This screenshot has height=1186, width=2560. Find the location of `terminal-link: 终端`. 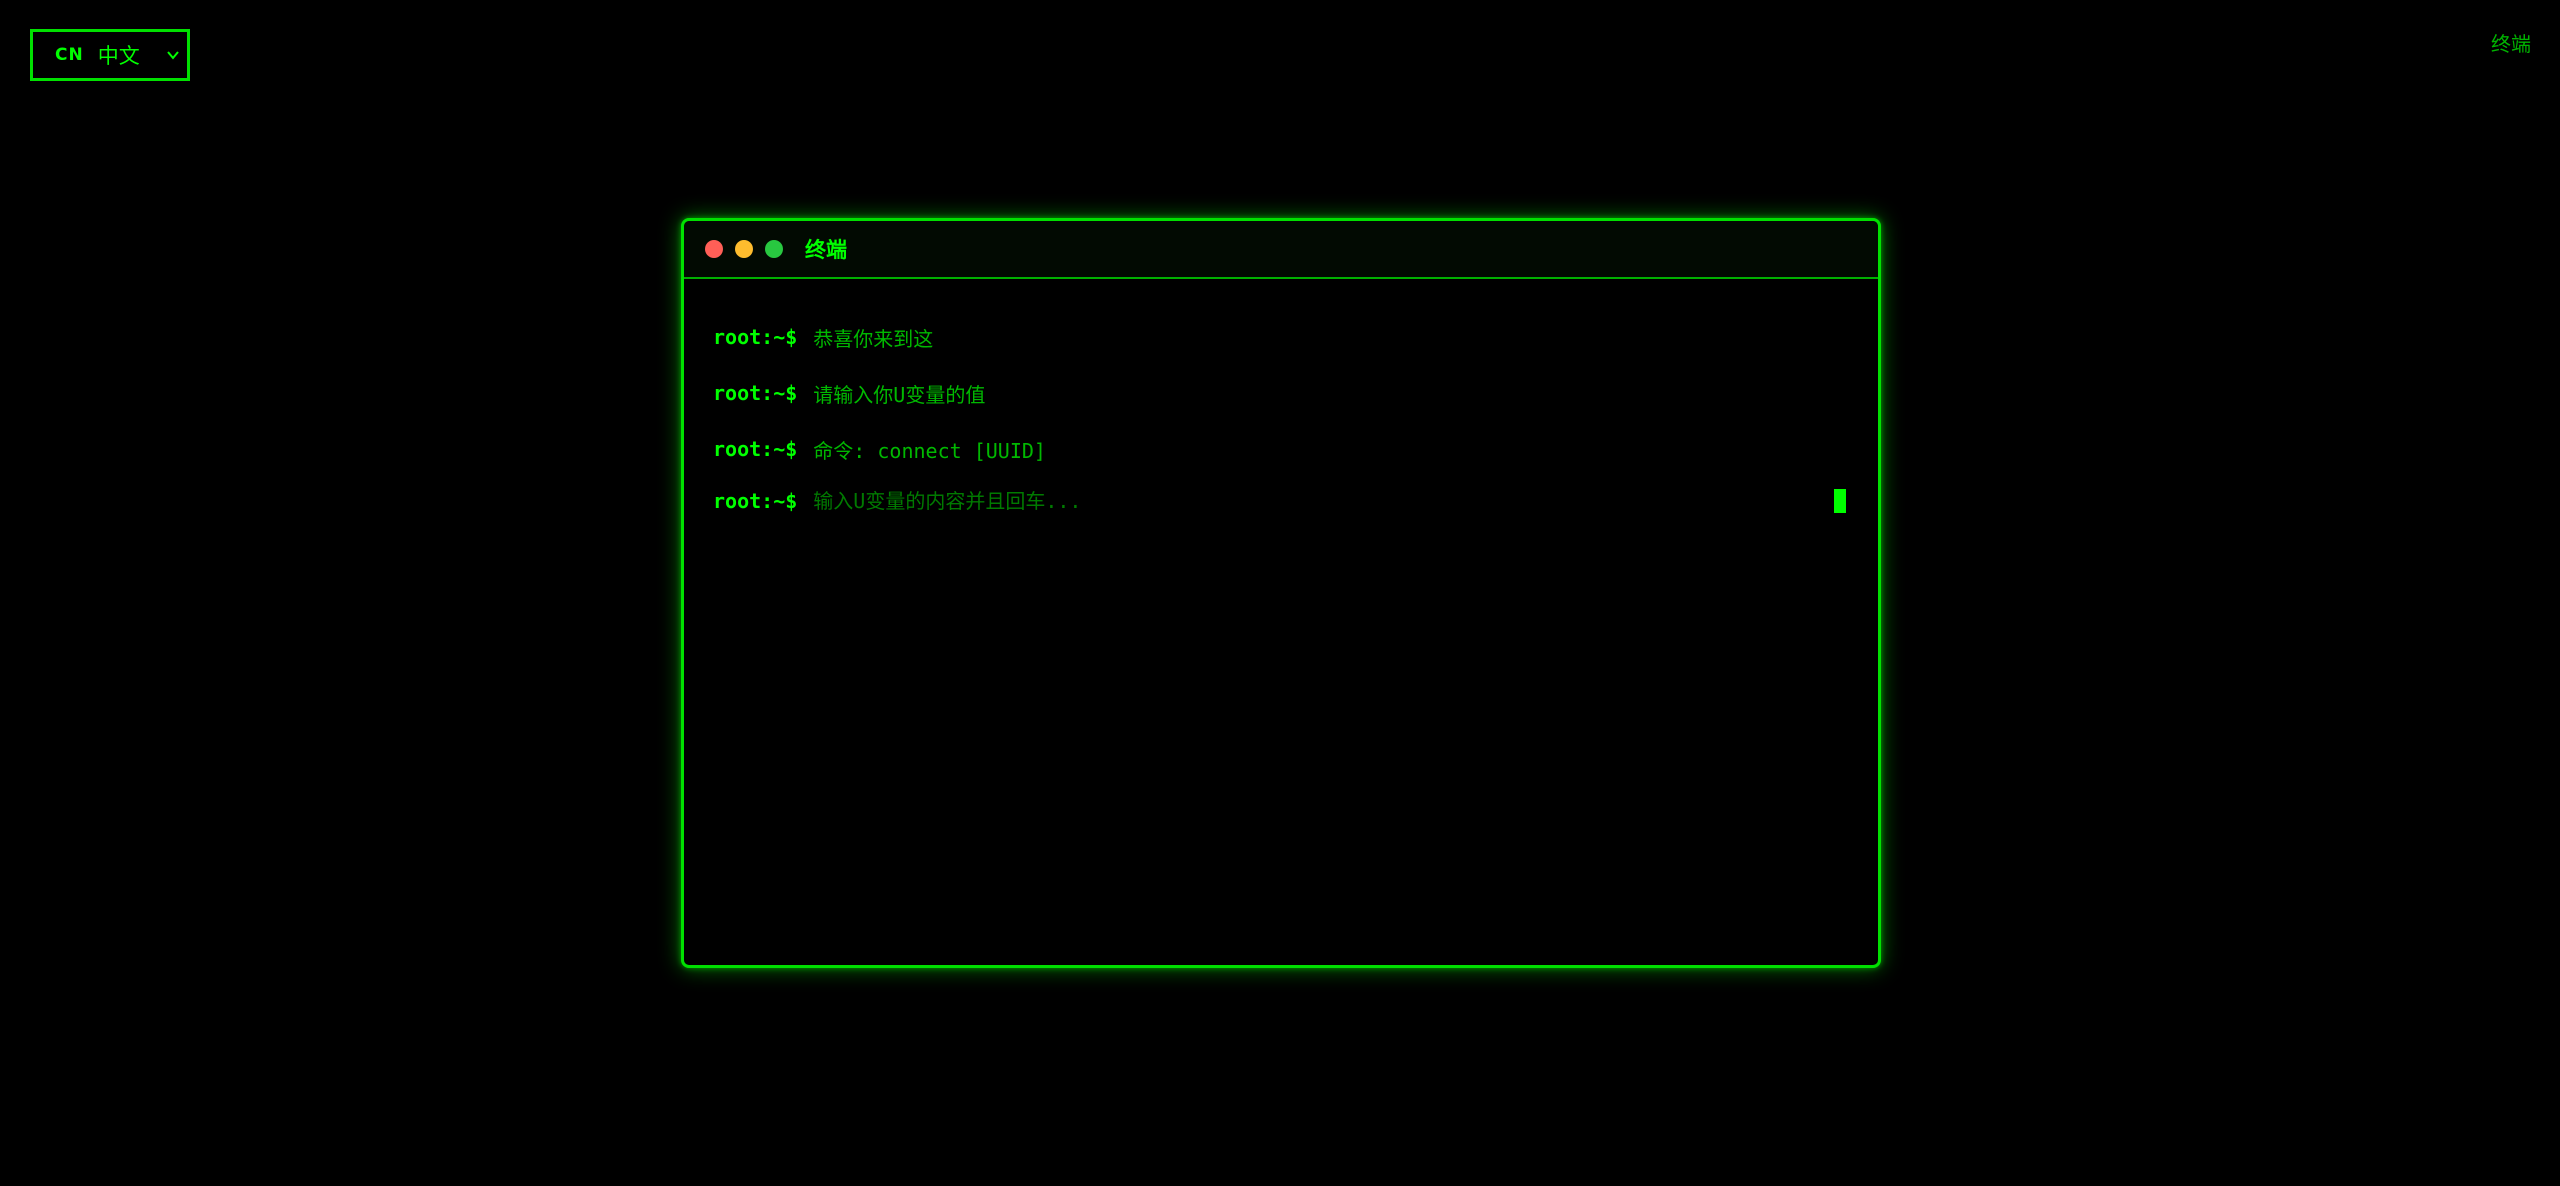

terminal-link: 终端 is located at coordinates (2511, 42).